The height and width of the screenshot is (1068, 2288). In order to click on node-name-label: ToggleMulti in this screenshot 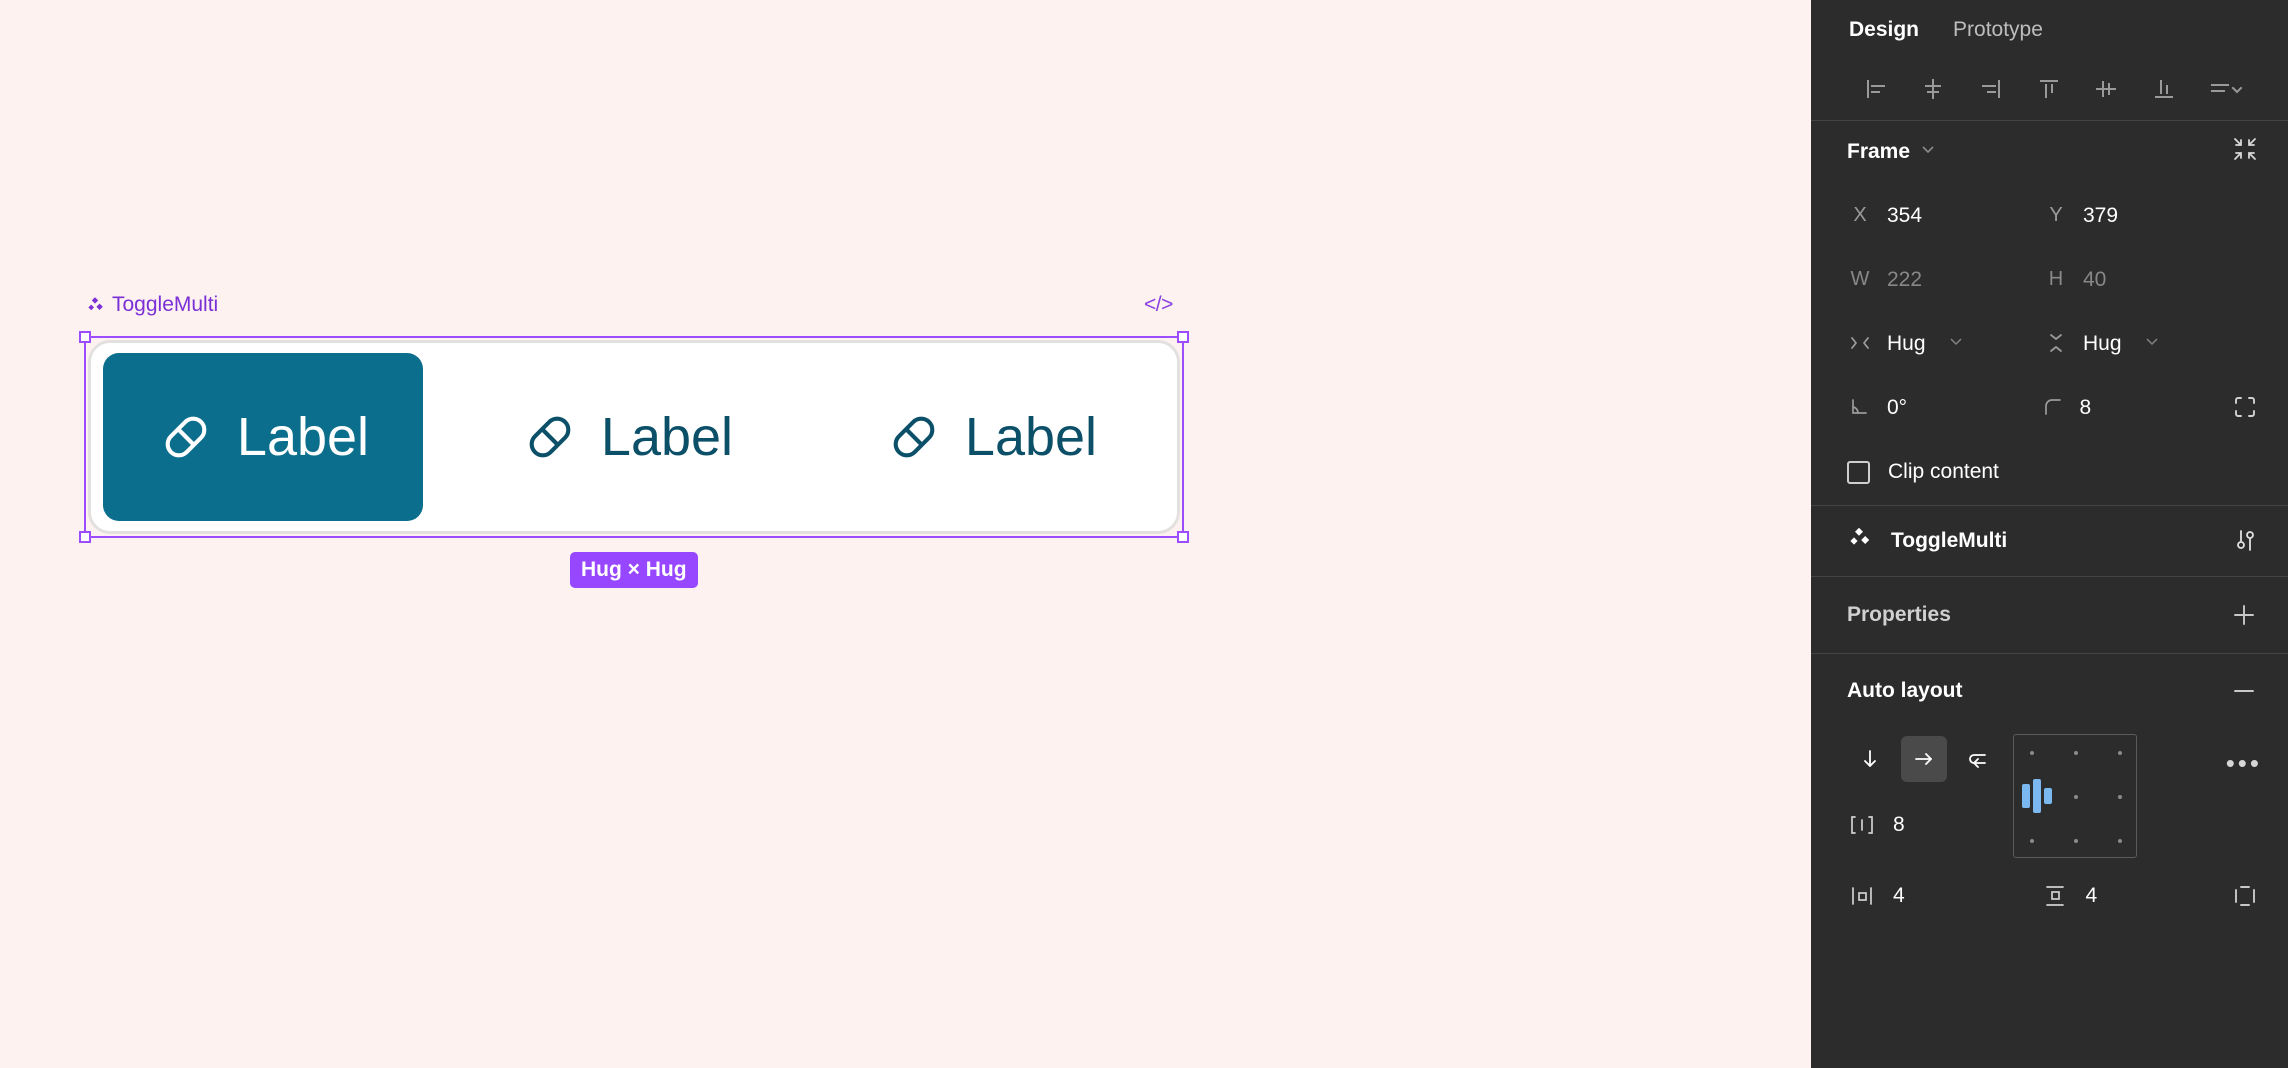, I will do `click(152, 304)`.